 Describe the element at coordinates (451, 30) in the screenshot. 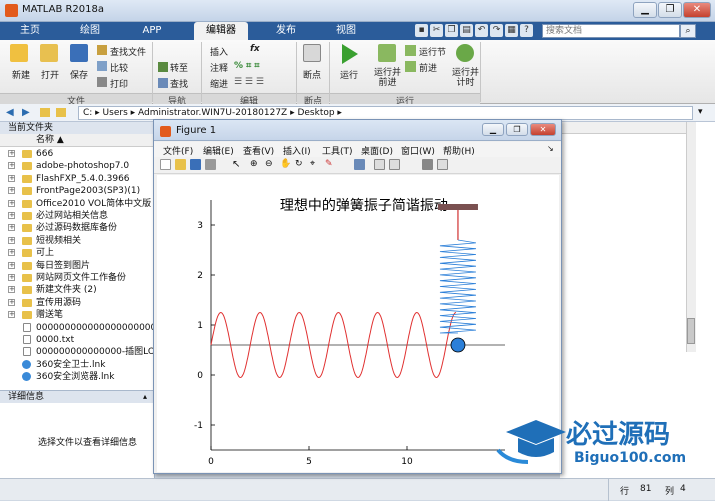

I see `copy-icon: ❐` at that location.